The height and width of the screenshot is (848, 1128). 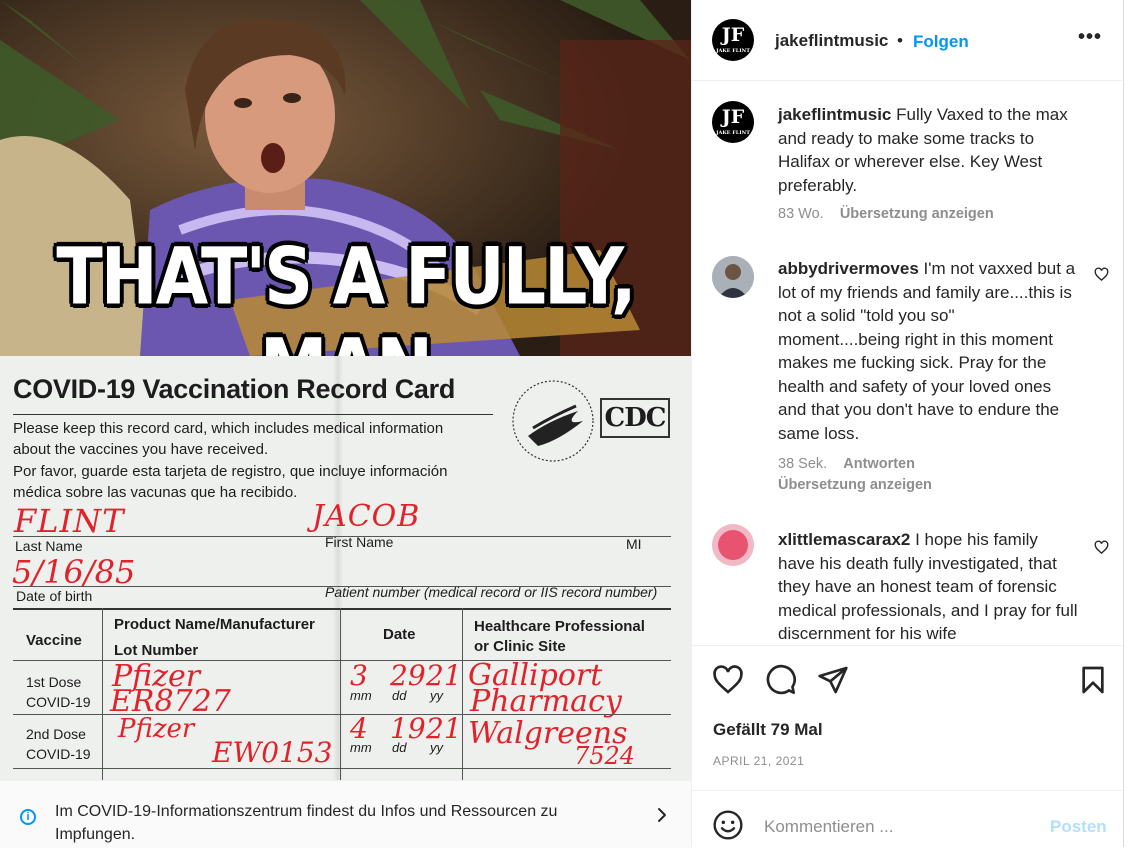 I want to click on handwritten-last-name: FLINT, so click(x=69, y=521).